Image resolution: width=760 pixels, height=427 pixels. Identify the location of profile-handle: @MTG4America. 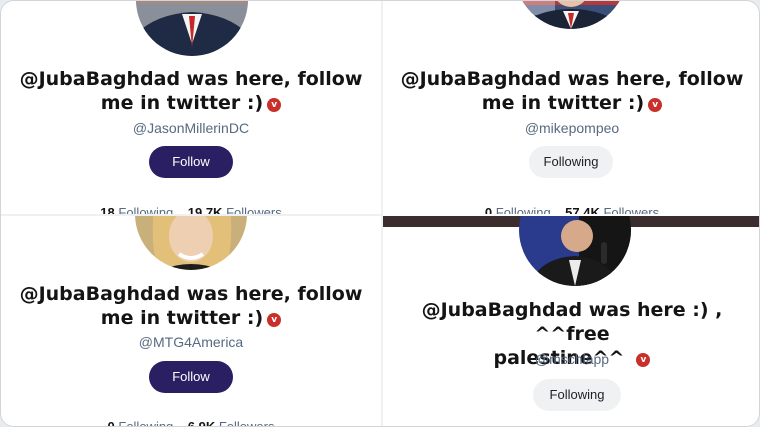
(191, 342).